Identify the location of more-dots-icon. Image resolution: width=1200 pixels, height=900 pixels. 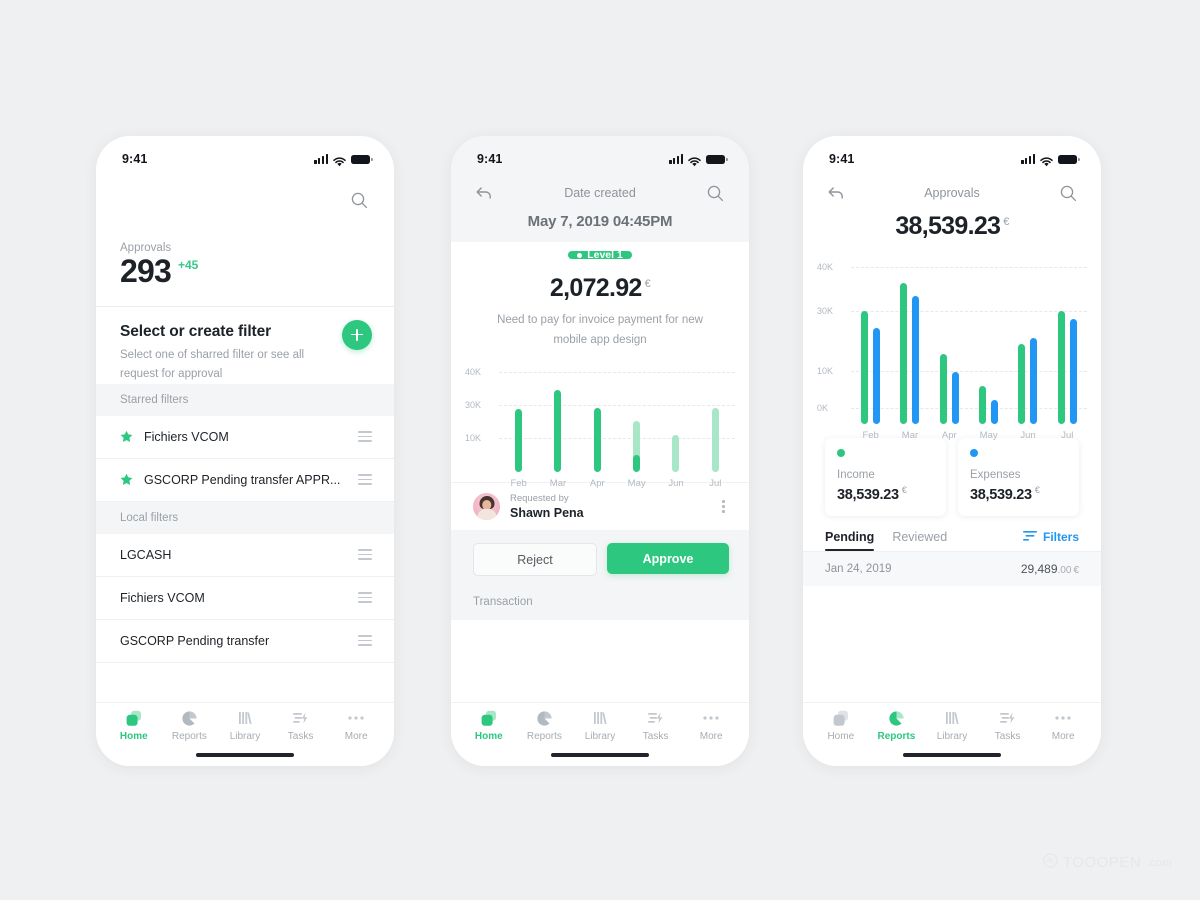
(711, 718).